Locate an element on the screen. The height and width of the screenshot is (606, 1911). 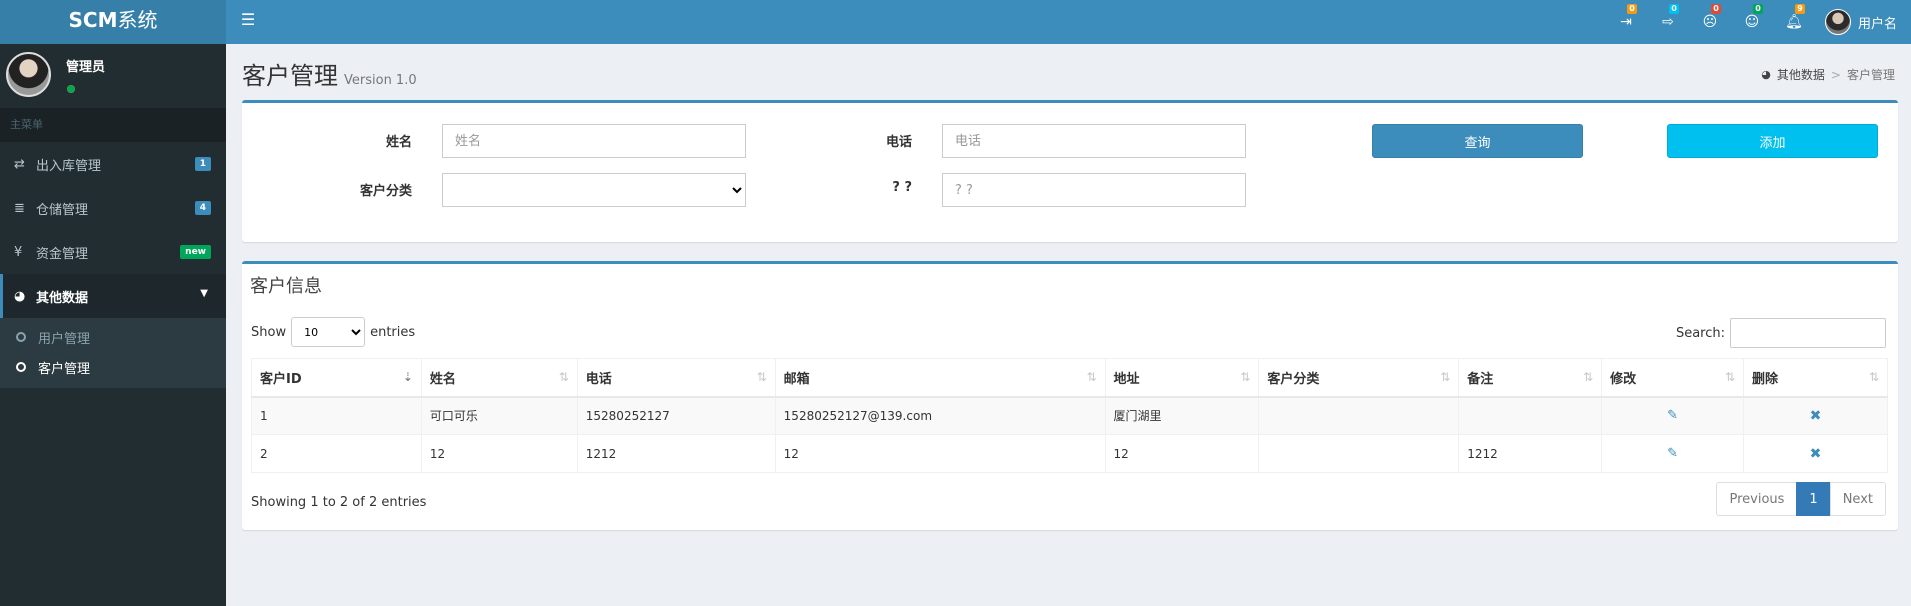
column-header-email: 邮箱 ⇅ is located at coordinates (940, 378).